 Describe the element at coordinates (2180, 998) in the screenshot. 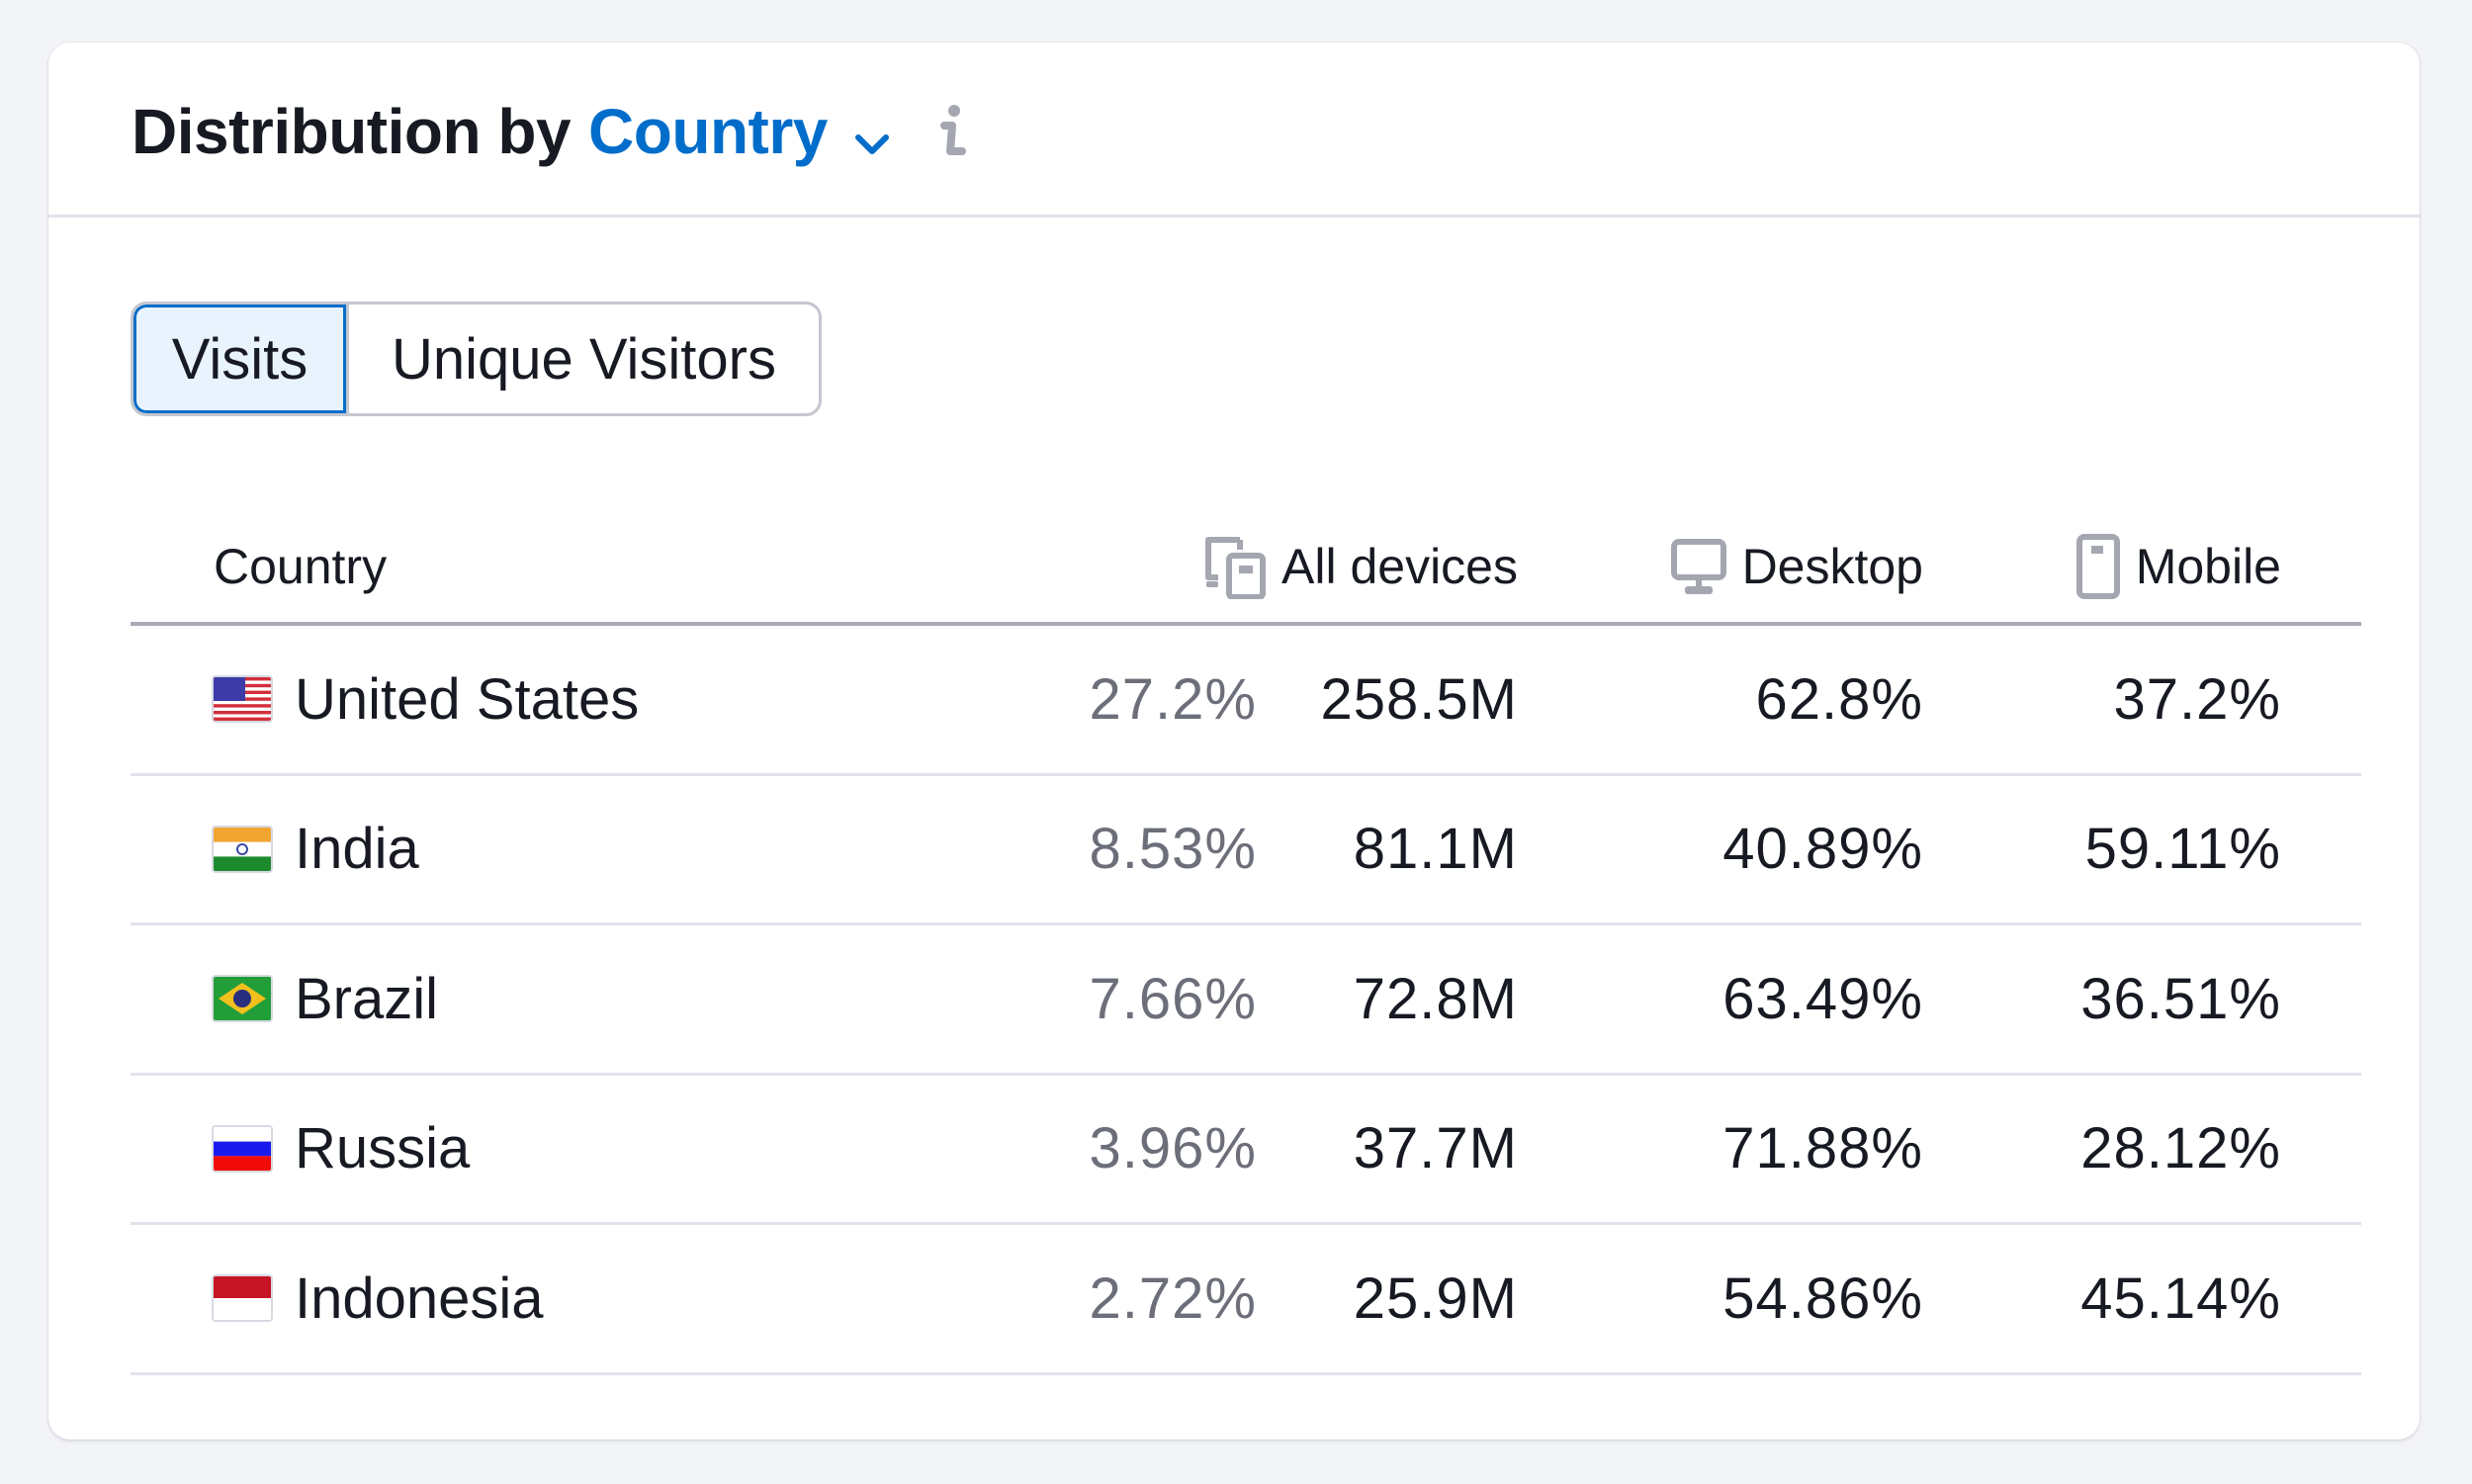

I see `mobile-value: 36.51%` at that location.